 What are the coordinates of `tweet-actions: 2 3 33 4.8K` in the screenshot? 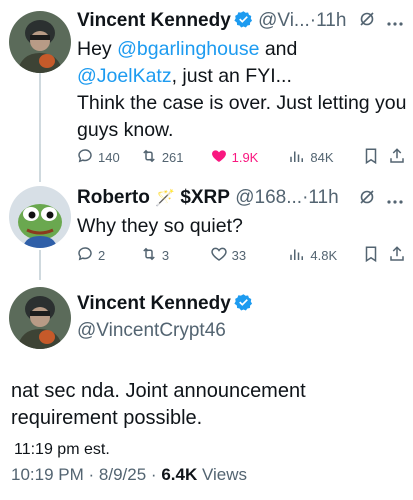 It's located at (242, 255).